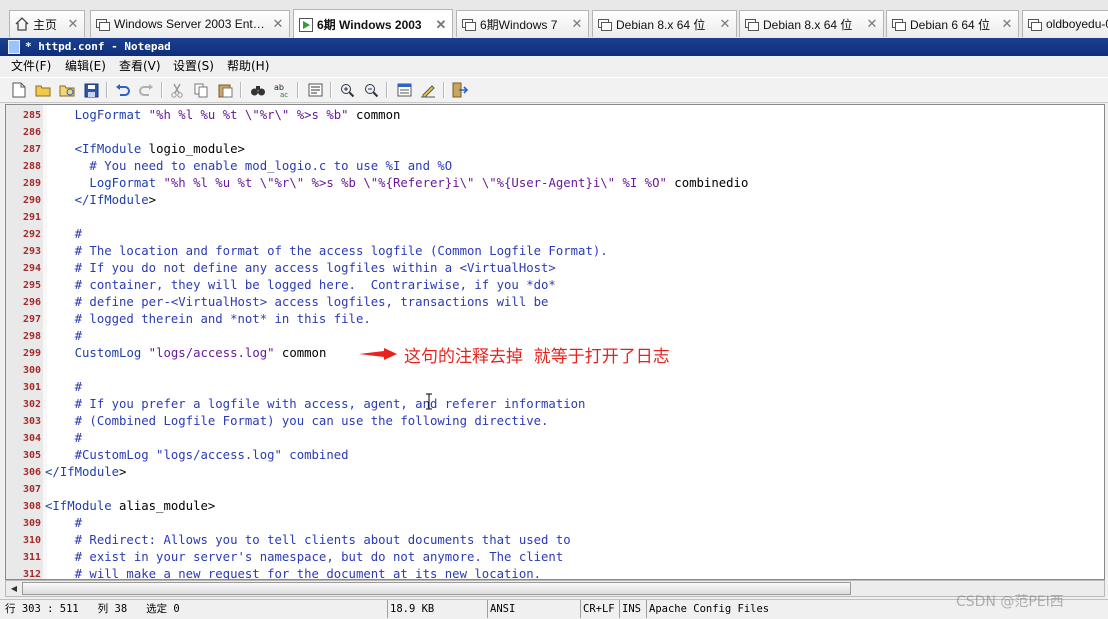 The width and height of the screenshot is (1108, 619). What do you see at coordinates (31, 115) in the screenshot?
I see `line-number: 285` at bounding box center [31, 115].